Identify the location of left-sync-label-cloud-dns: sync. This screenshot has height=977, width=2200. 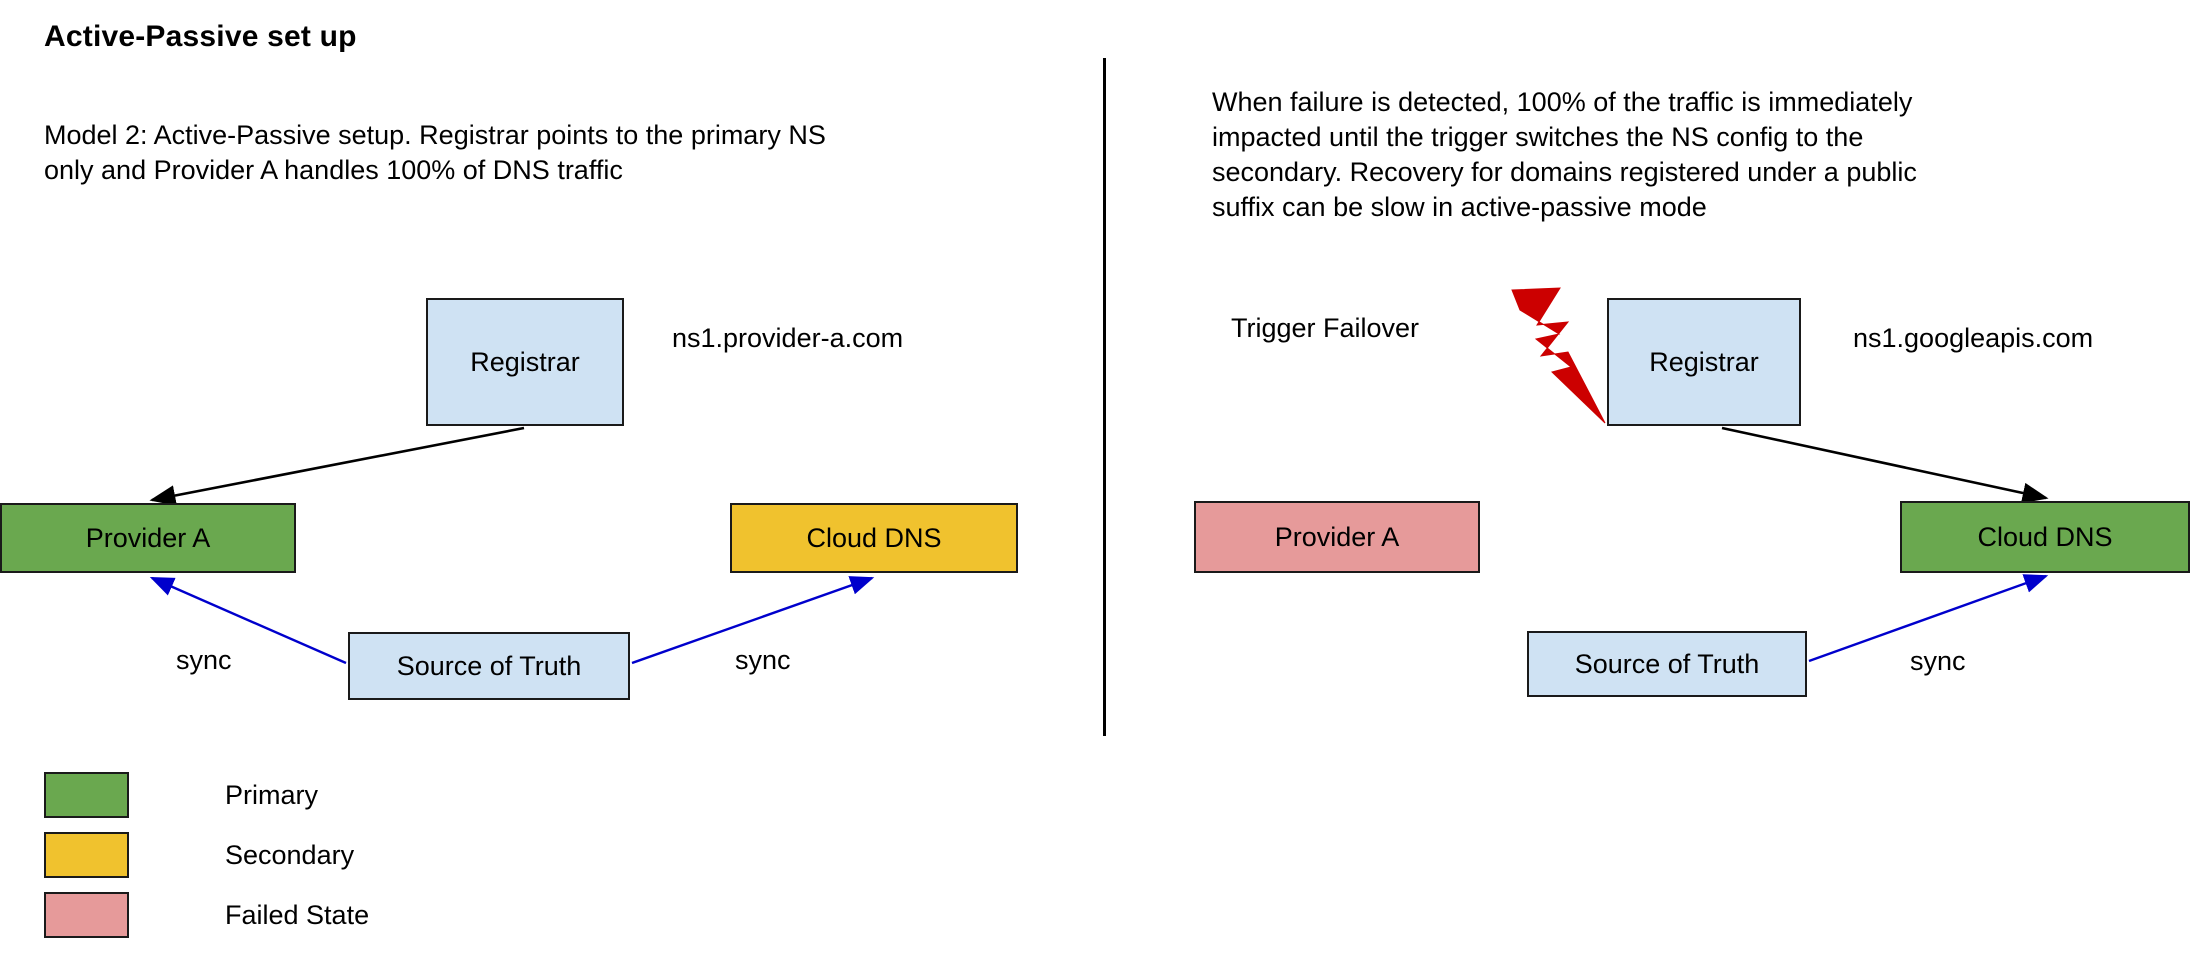
(763, 660).